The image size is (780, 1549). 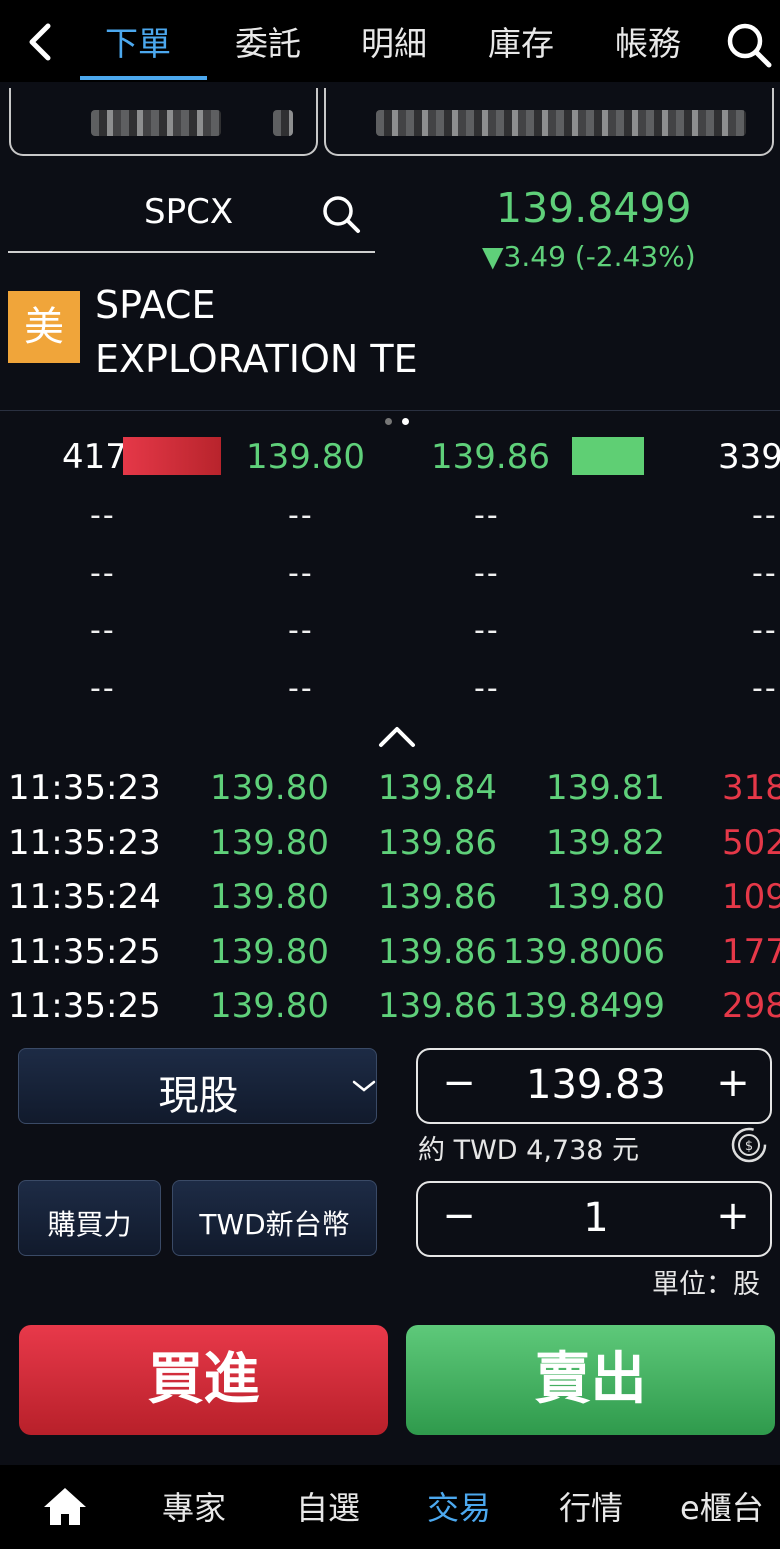 I want to click on nav-expert: 專家, so click(x=194, y=1506).